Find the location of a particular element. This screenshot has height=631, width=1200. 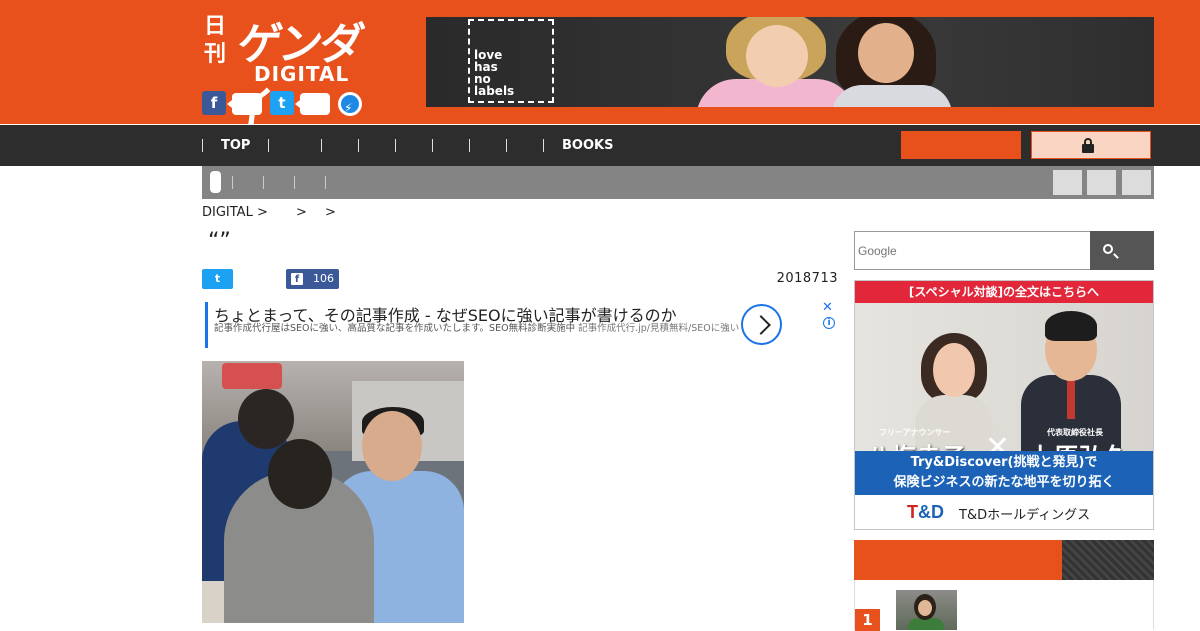

breadcrumb: DIGITAL > > > is located at coordinates (276, 212).